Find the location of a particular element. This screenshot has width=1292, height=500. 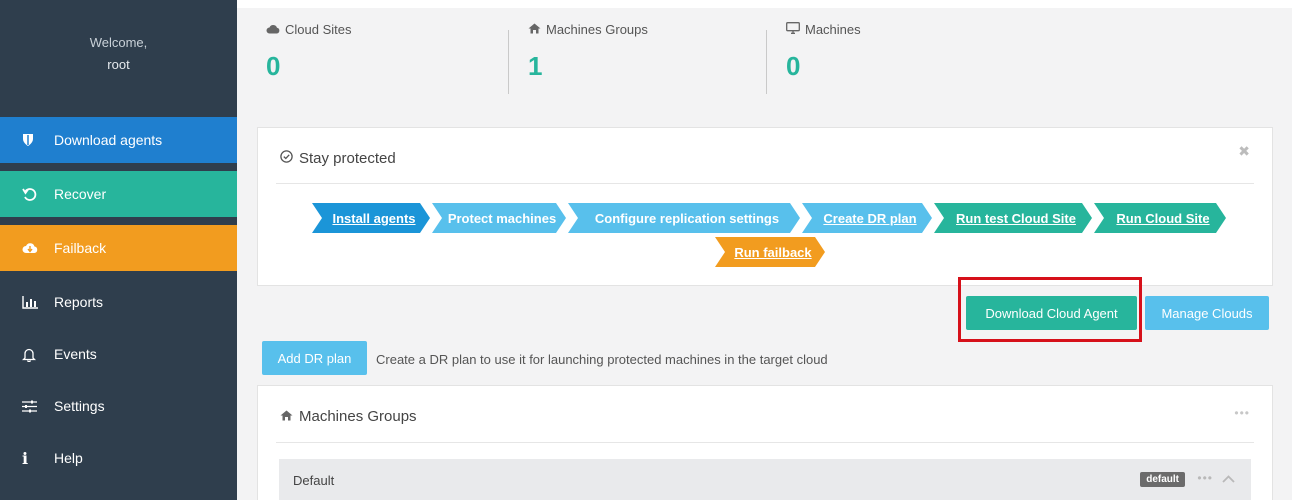

username: root is located at coordinates (118, 64).